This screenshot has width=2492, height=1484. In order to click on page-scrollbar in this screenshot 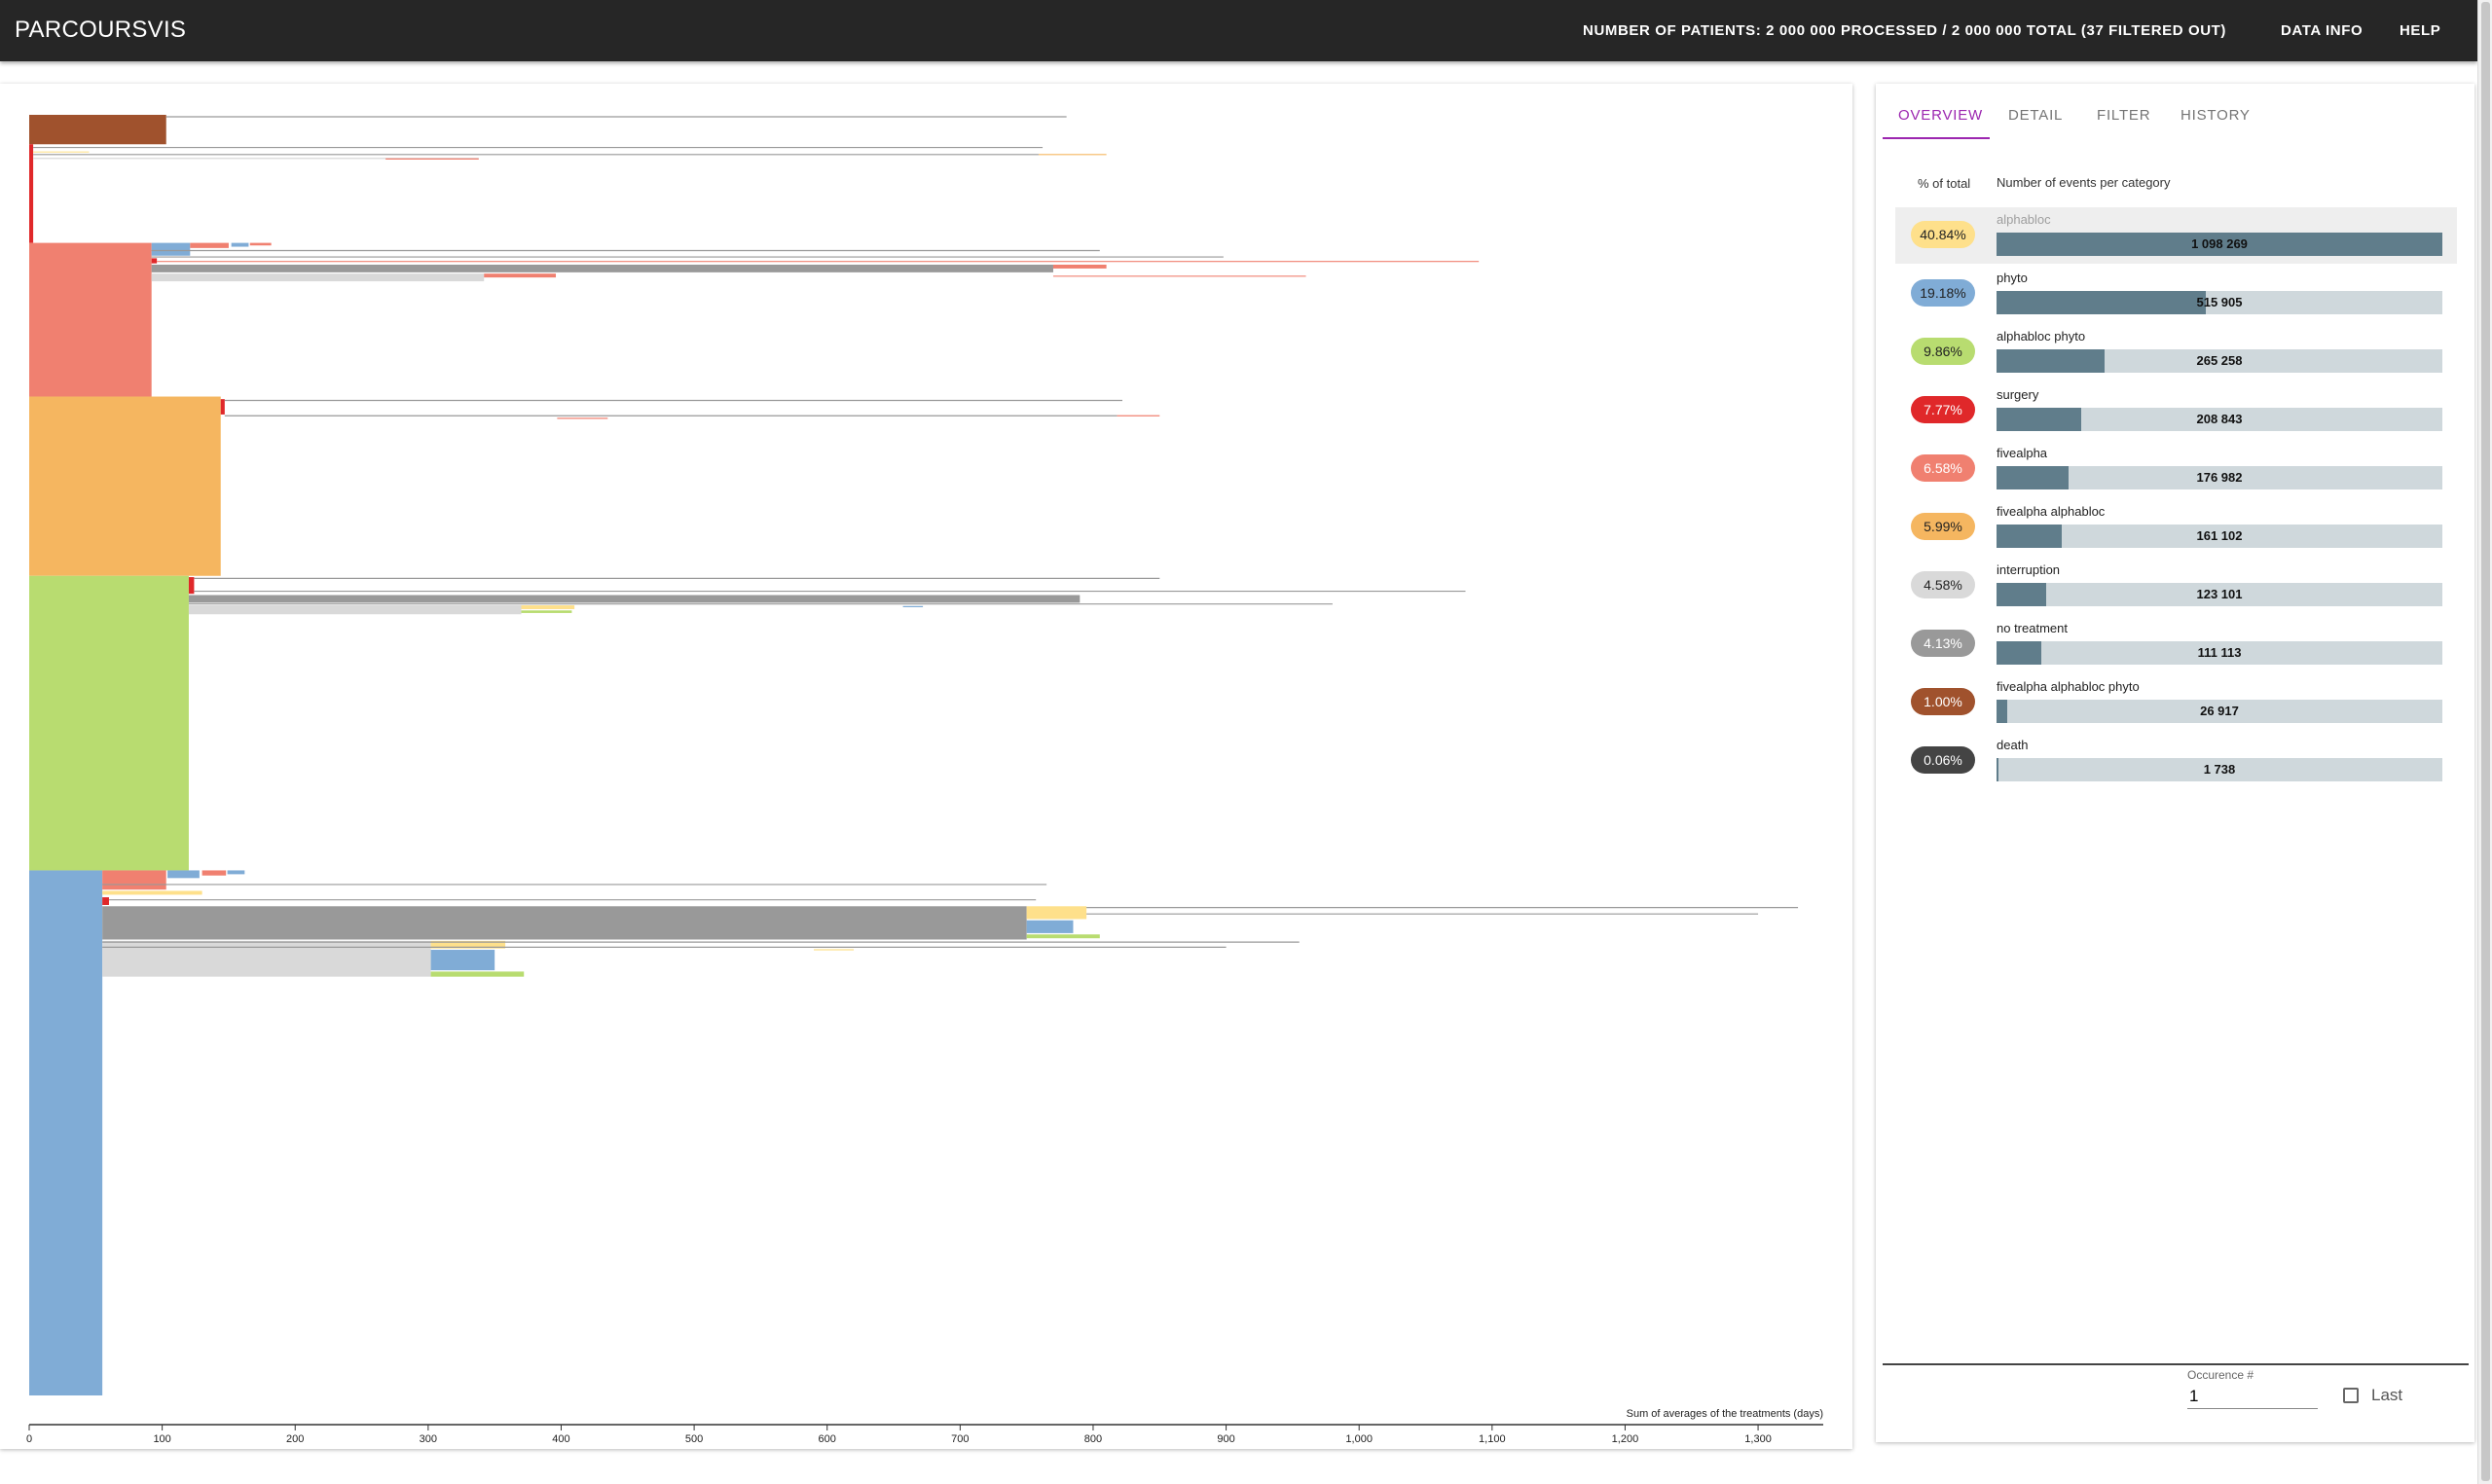, I will do `click(2484, 742)`.